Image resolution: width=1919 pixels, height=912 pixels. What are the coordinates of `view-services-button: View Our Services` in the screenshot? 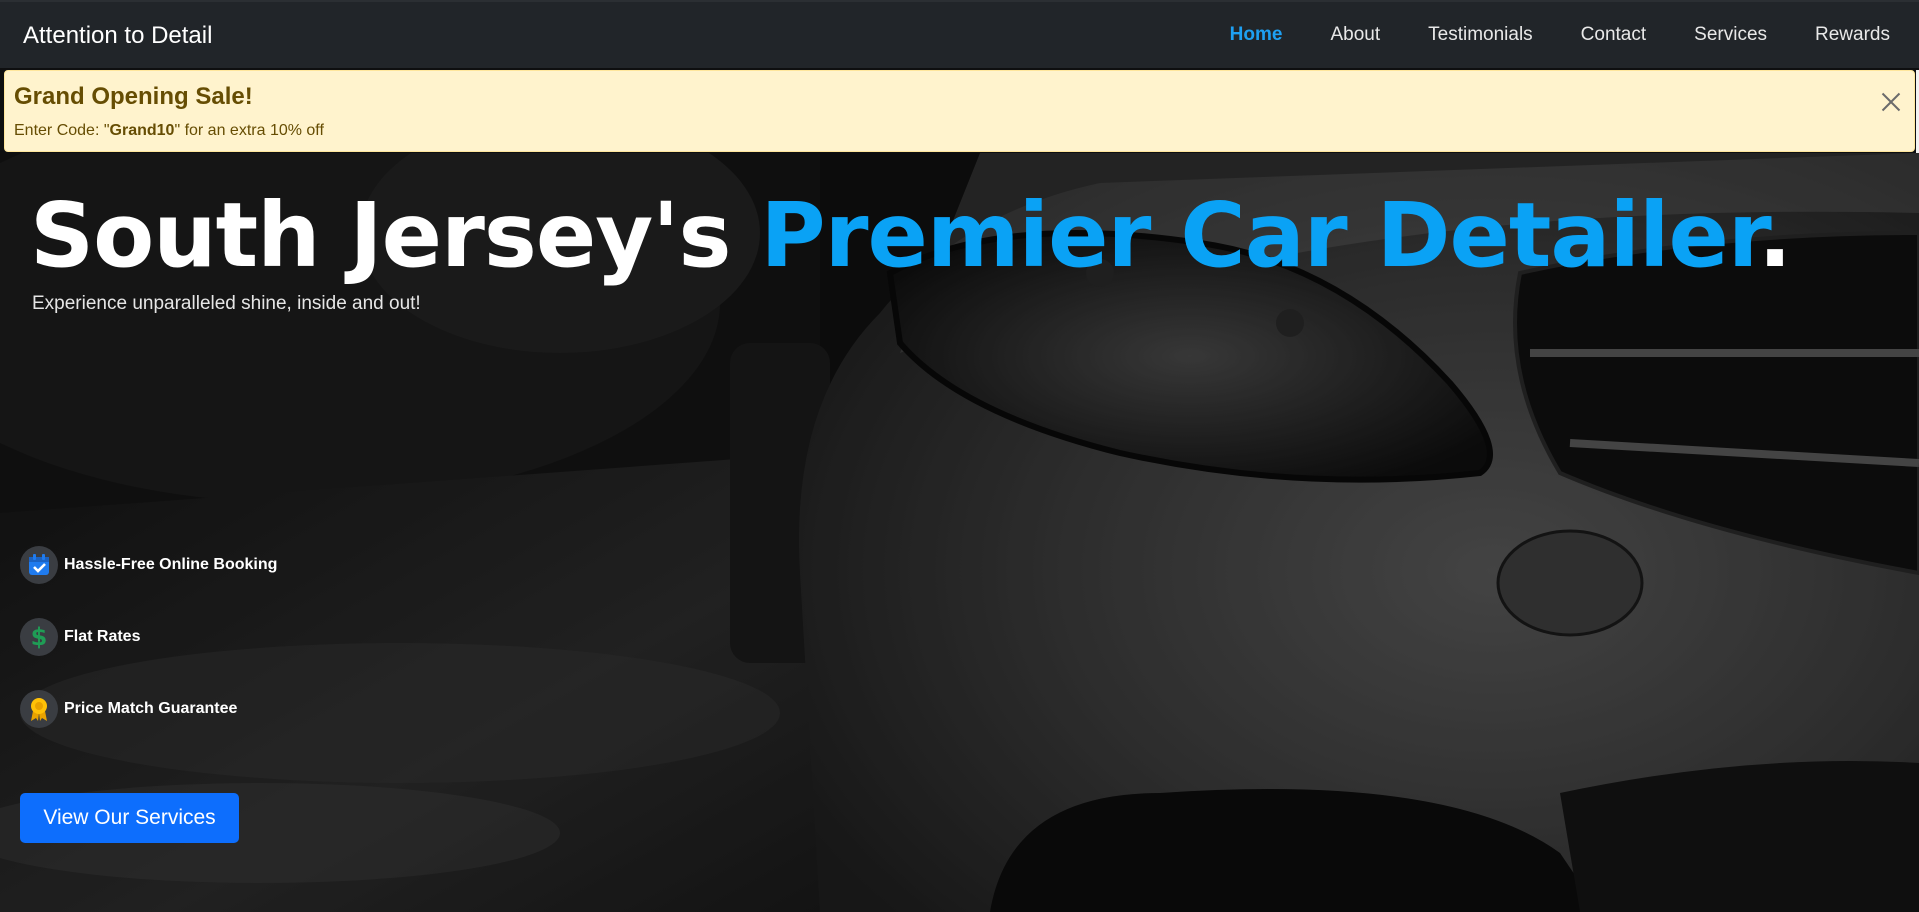 It's located at (129, 818).